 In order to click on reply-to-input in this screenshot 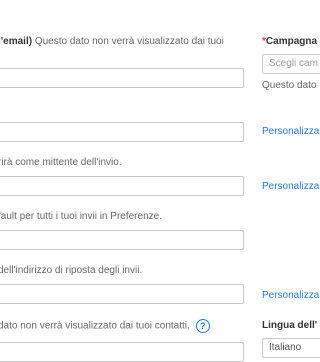, I will do `click(122, 294)`.